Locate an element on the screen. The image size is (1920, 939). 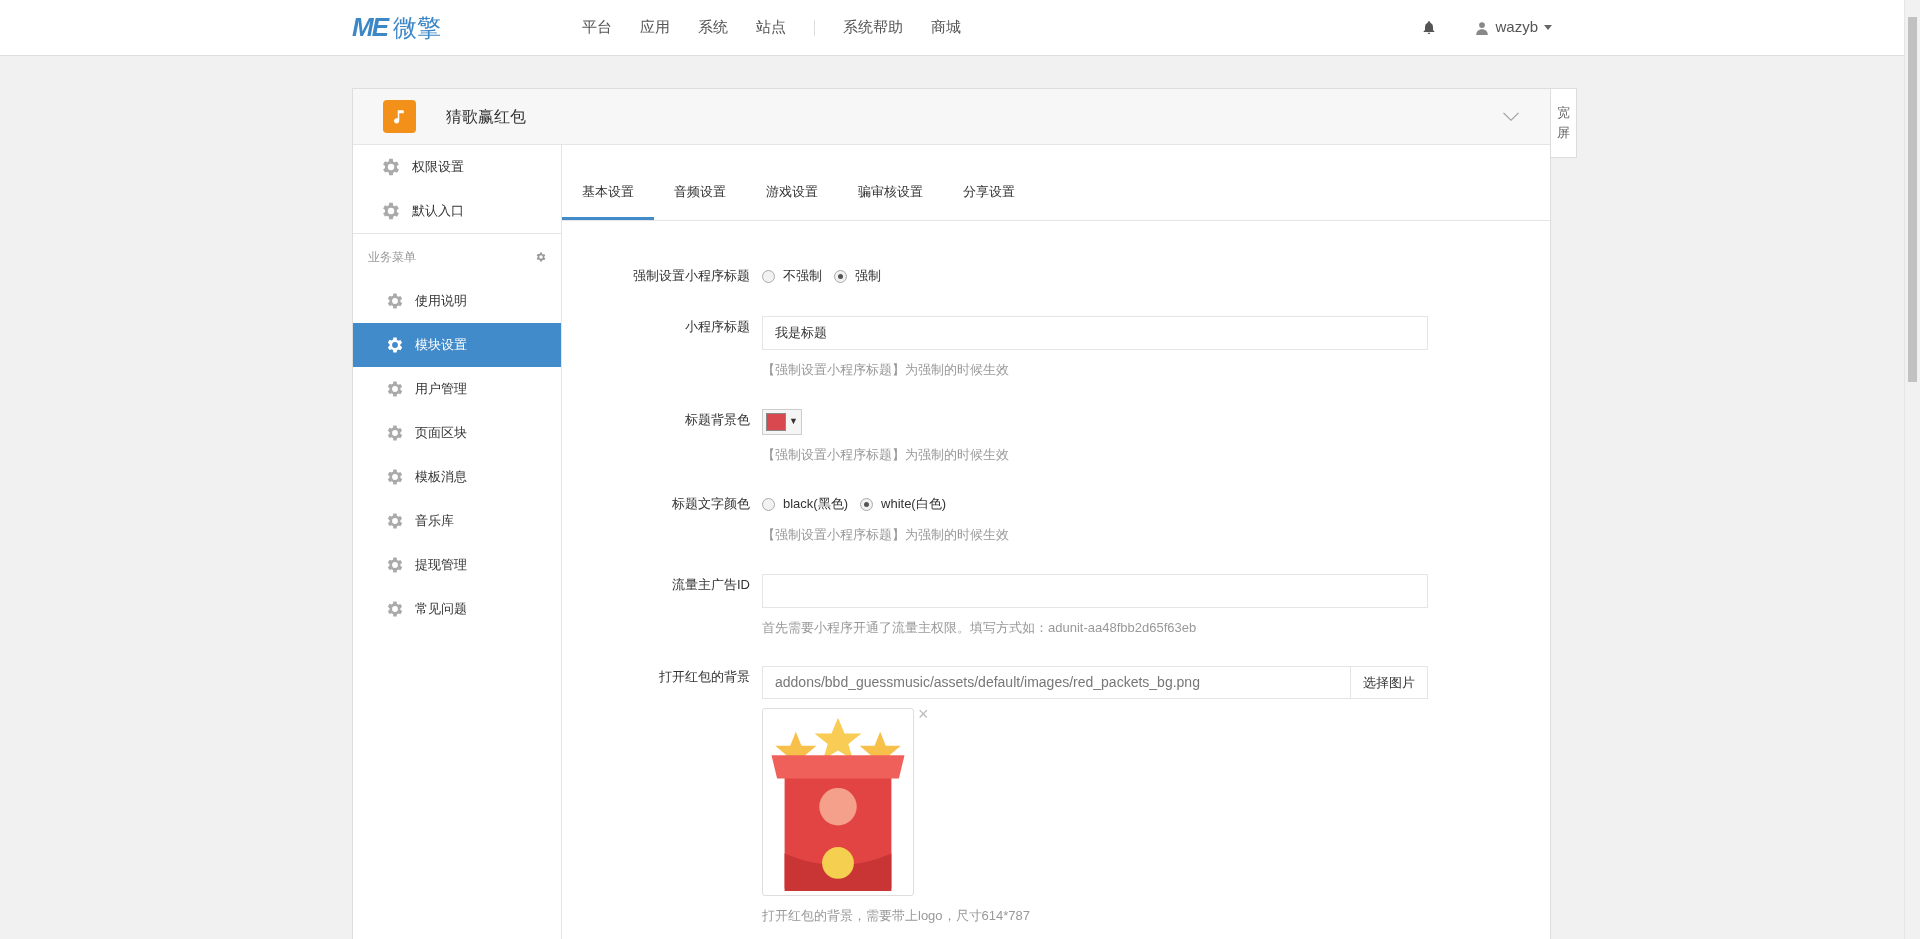
field-label: 小程序标题 is located at coordinates (717, 327).